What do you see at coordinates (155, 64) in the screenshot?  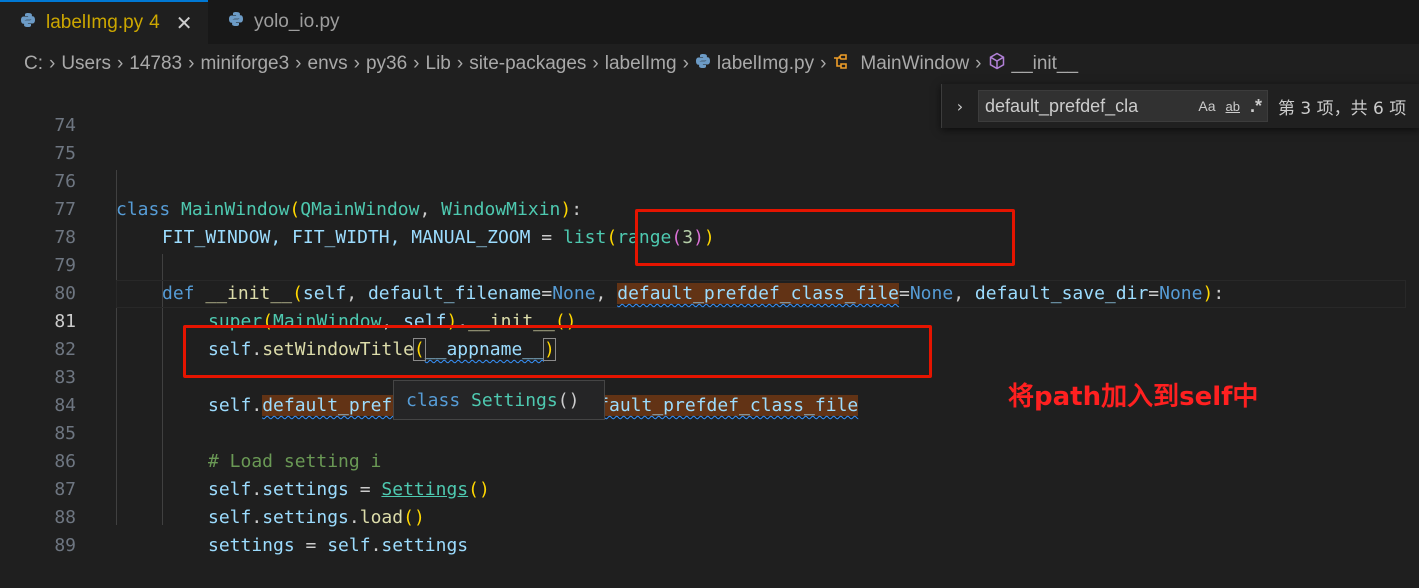 I see `breadcrumb-item: 14783` at bounding box center [155, 64].